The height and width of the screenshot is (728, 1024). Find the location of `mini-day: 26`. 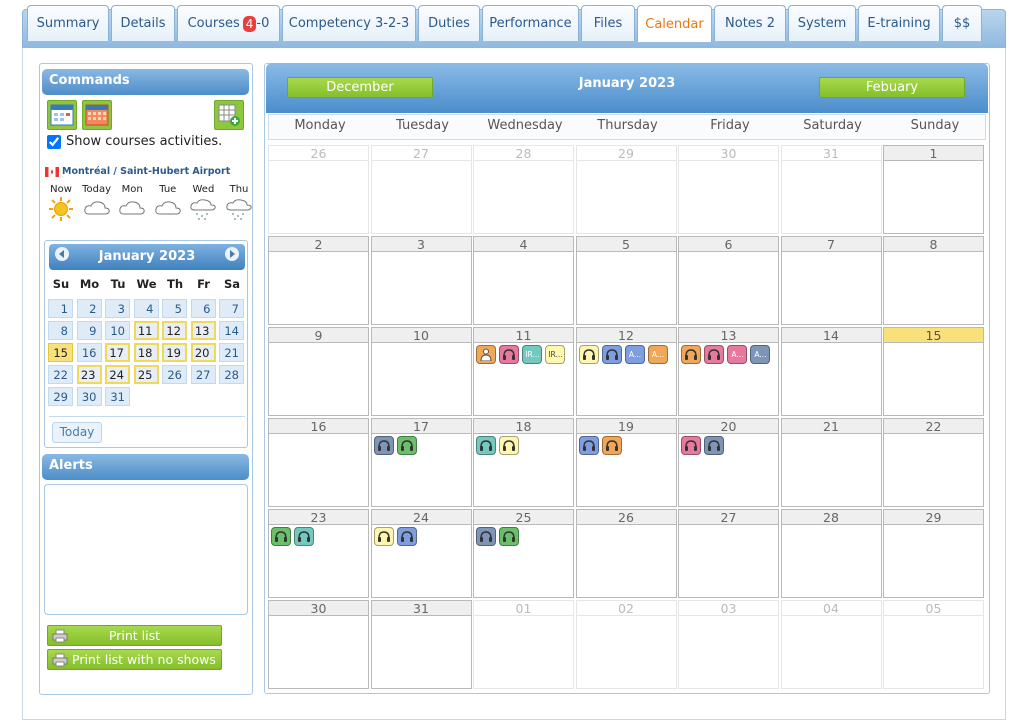

mini-day: 26 is located at coordinates (174, 374).